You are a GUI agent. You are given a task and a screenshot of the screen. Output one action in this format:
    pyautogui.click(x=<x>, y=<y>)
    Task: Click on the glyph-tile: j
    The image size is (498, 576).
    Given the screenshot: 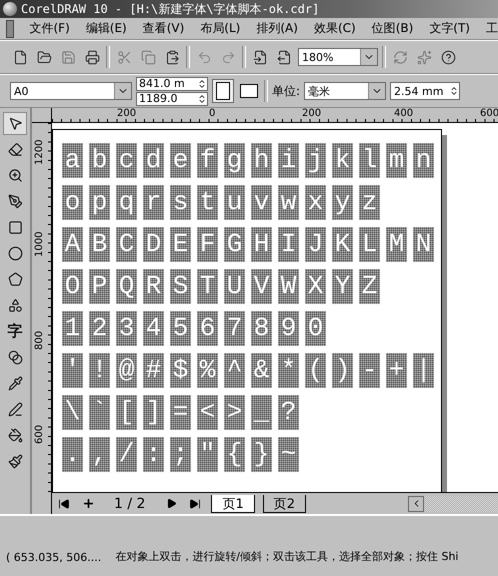 What is the action you would take?
    pyautogui.click(x=315, y=160)
    